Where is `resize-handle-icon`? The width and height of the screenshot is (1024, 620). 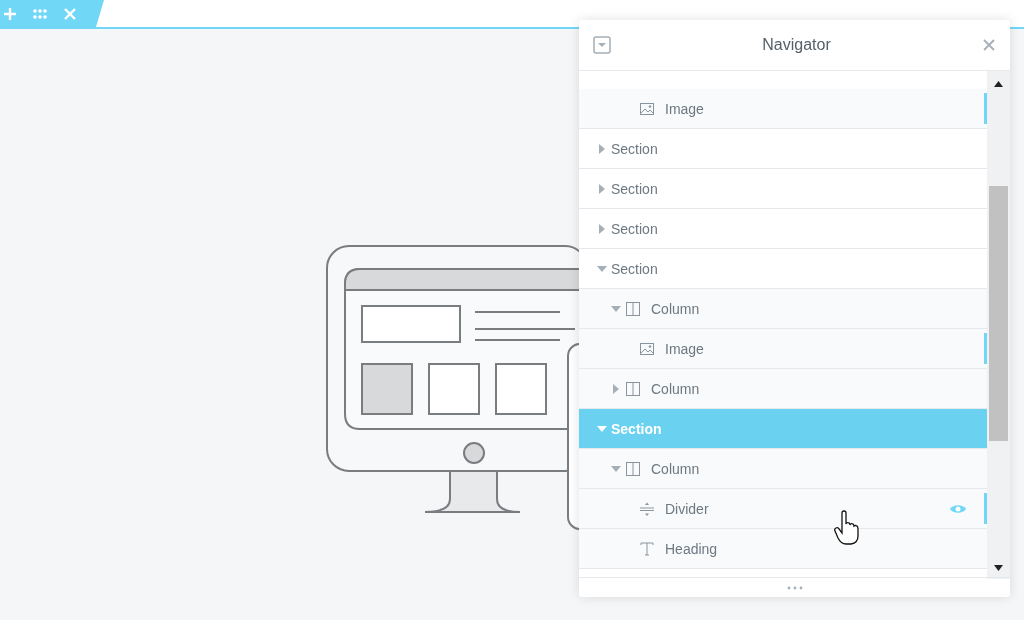 resize-handle-icon is located at coordinates (794, 587).